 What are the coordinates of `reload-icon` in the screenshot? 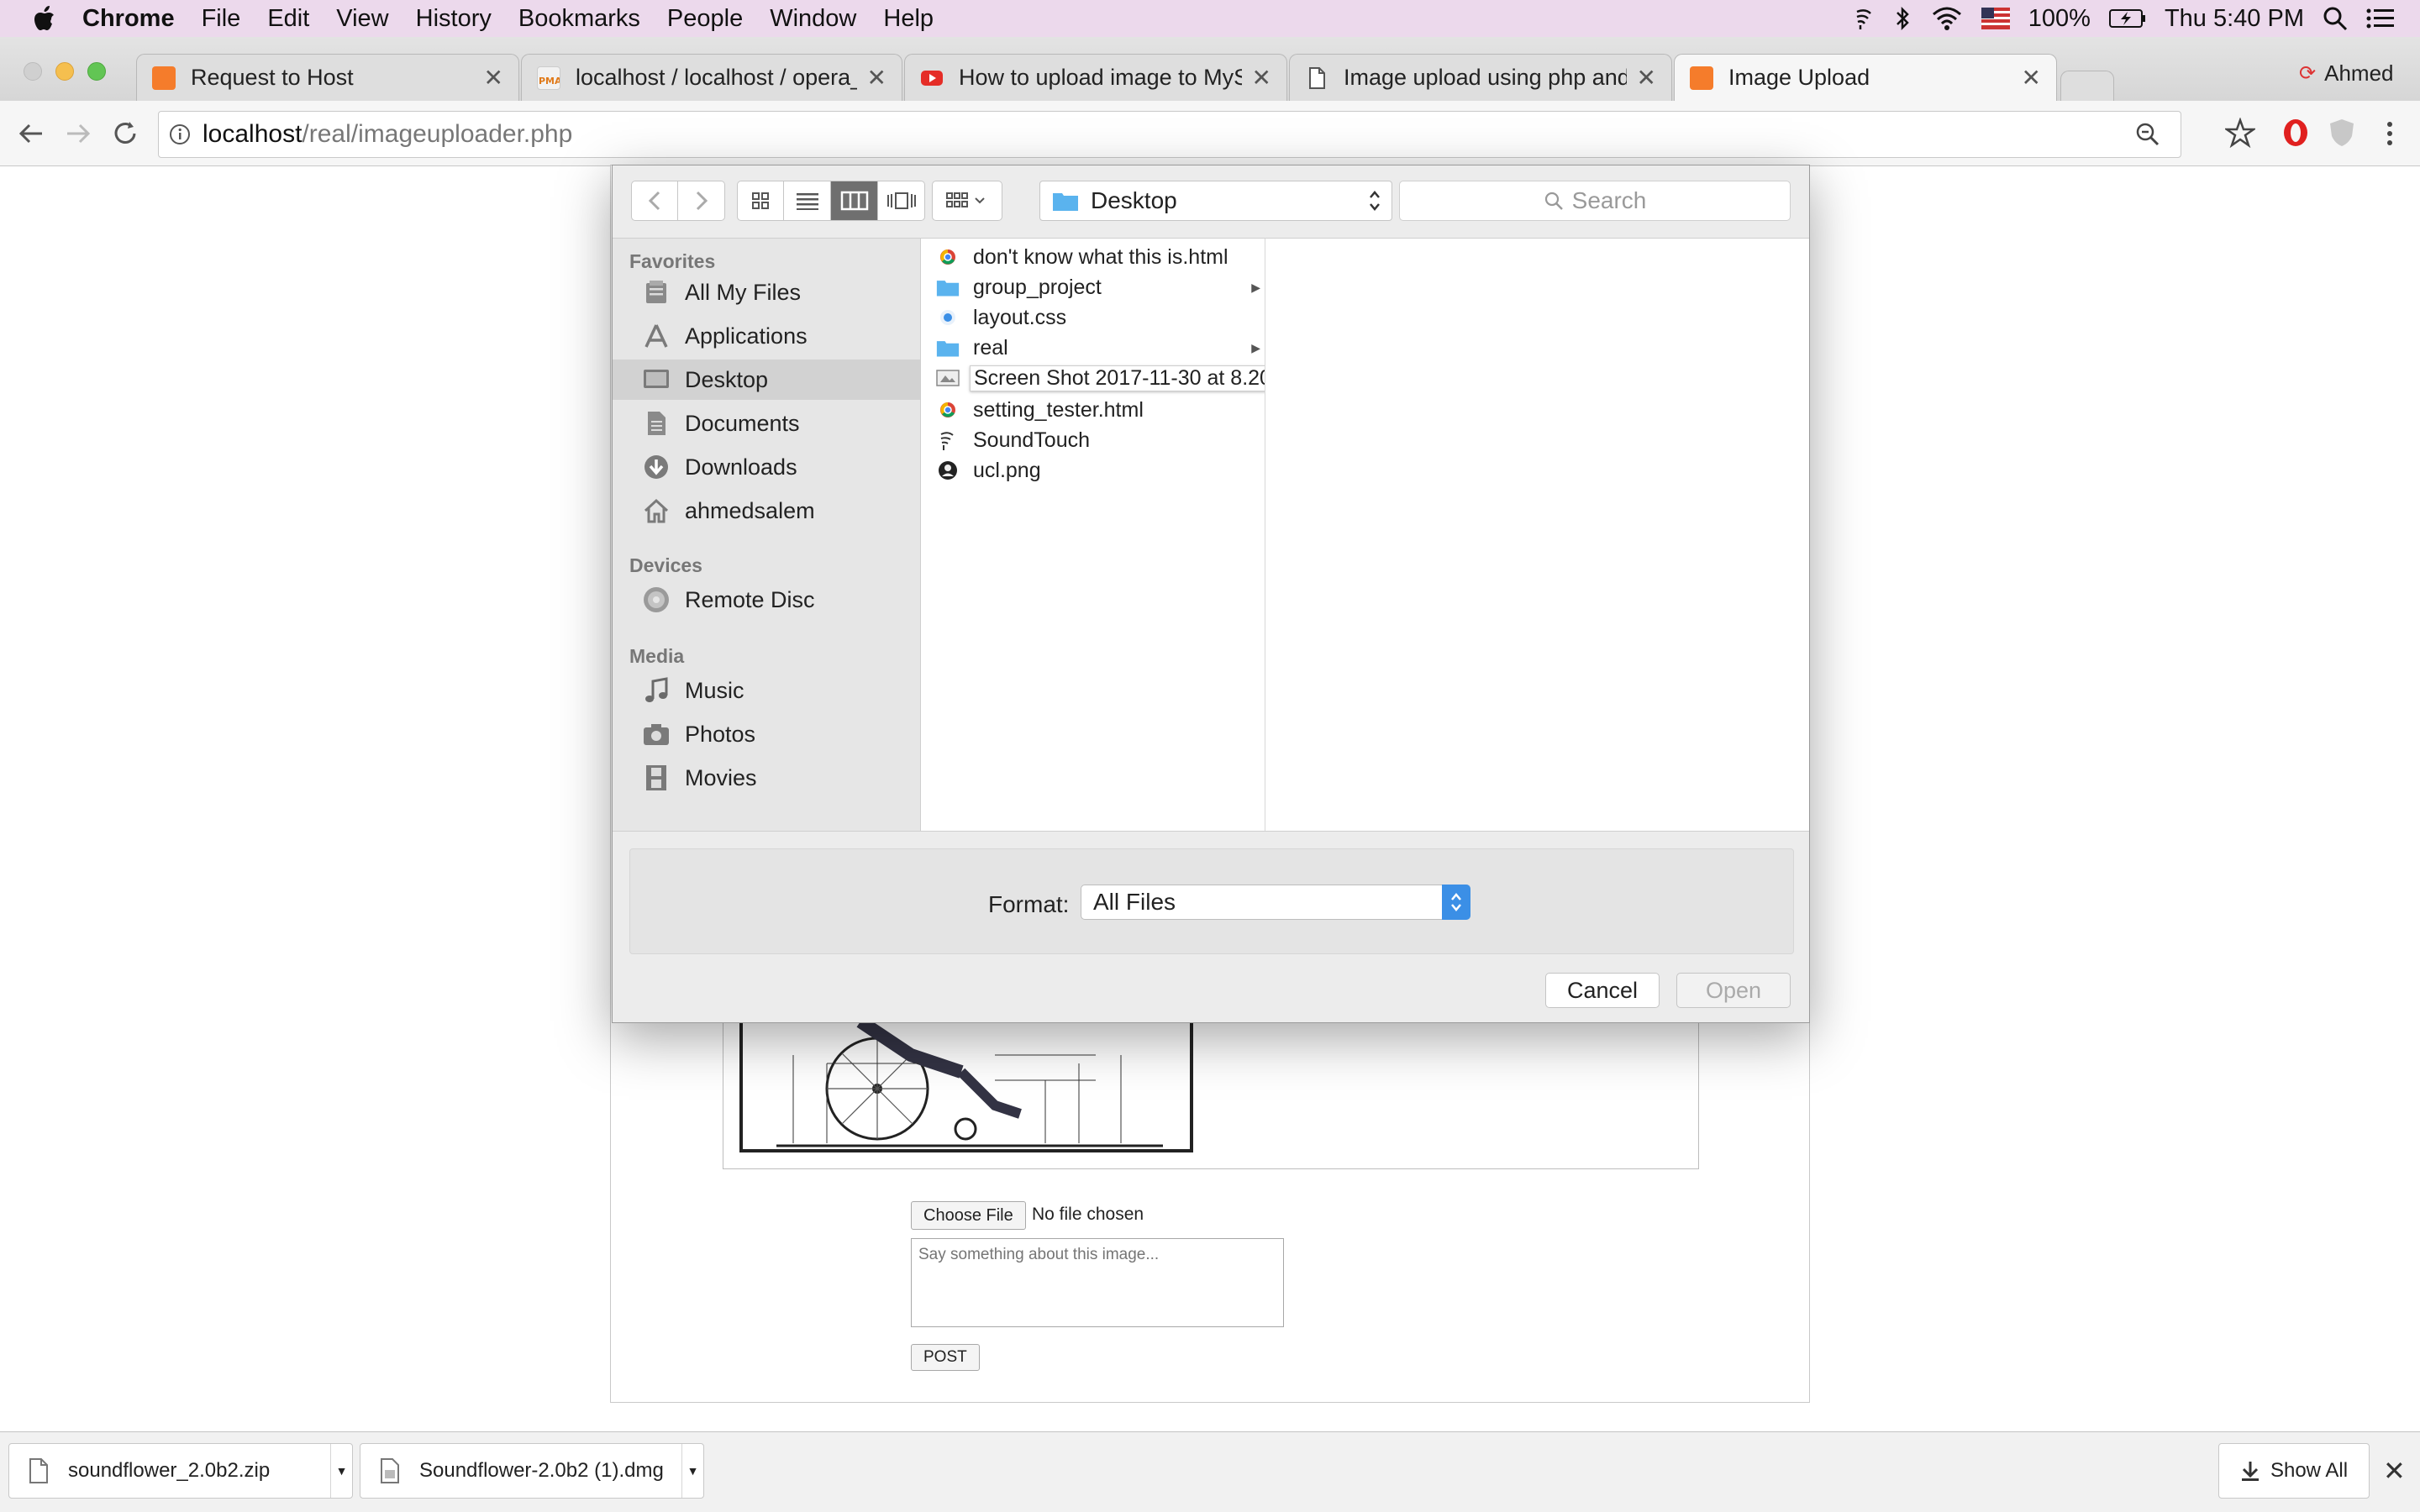 It's located at (125, 133).